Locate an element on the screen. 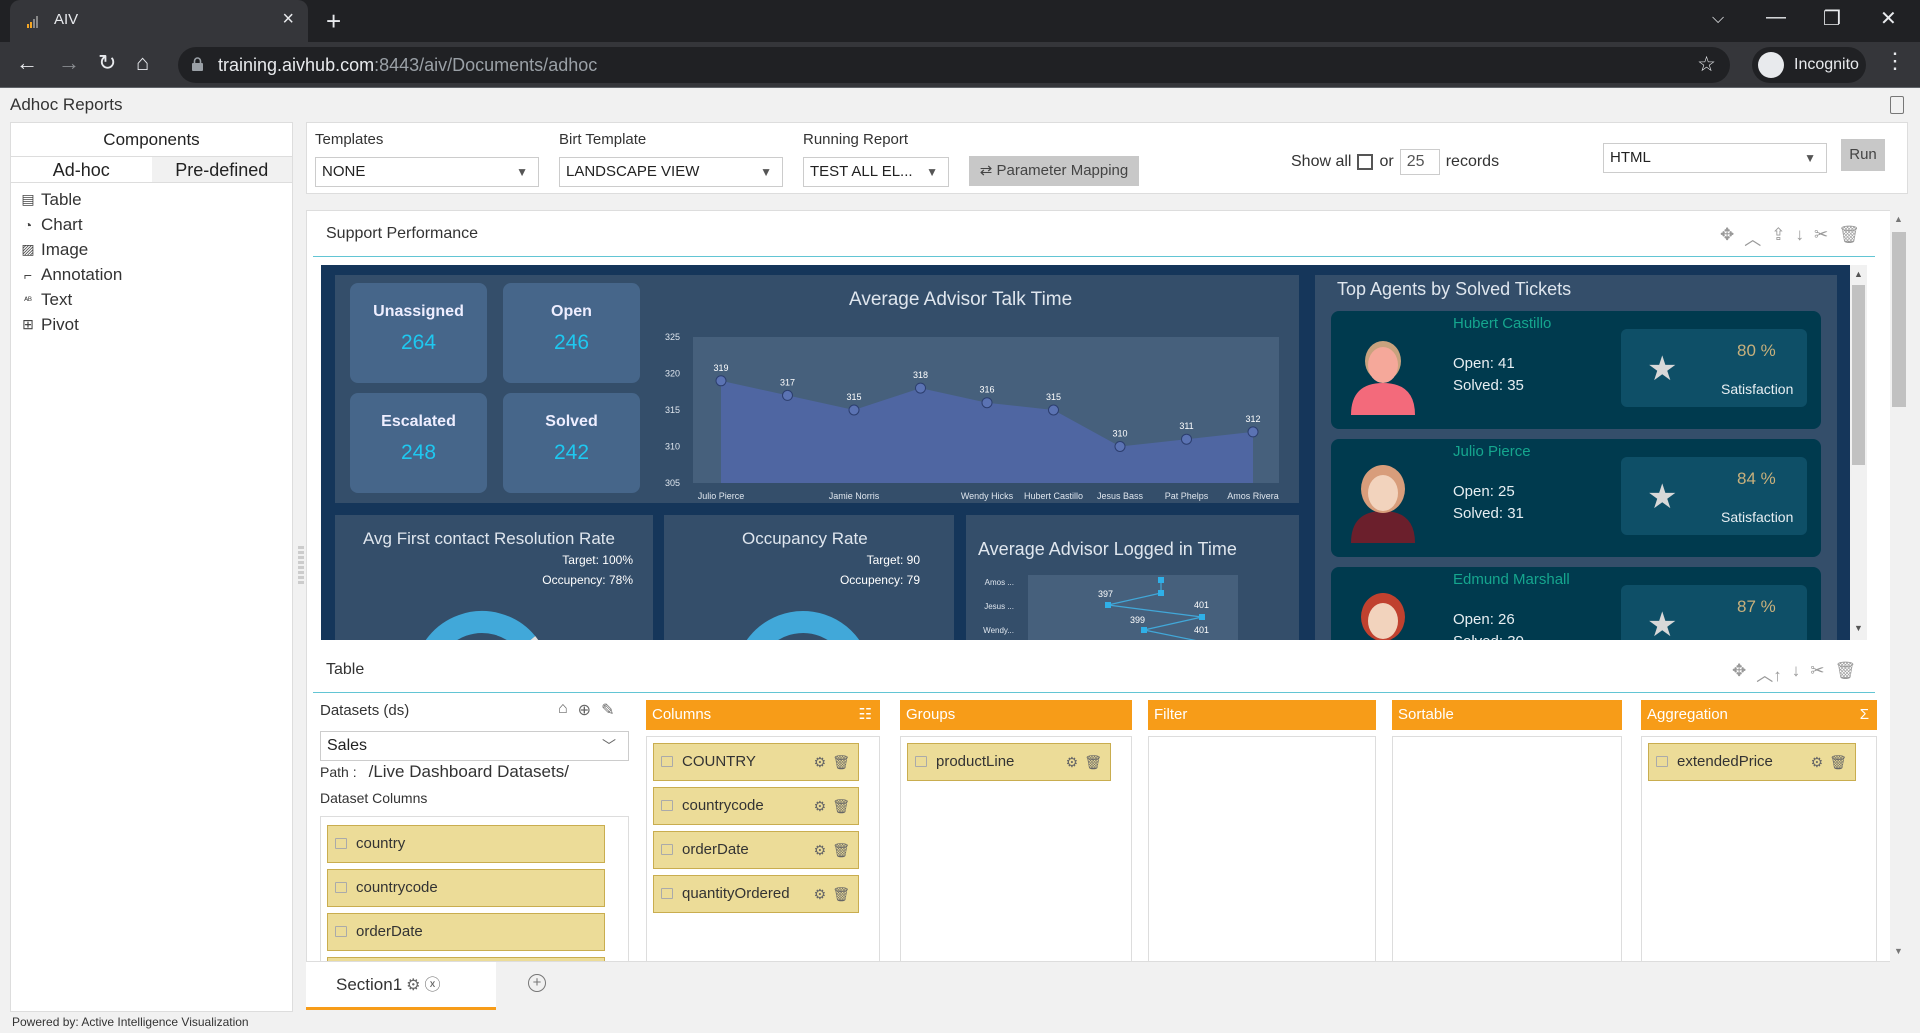 The height and width of the screenshot is (1033, 1920). component-annotation: ⌐ Annotation is located at coordinates (151, 274).